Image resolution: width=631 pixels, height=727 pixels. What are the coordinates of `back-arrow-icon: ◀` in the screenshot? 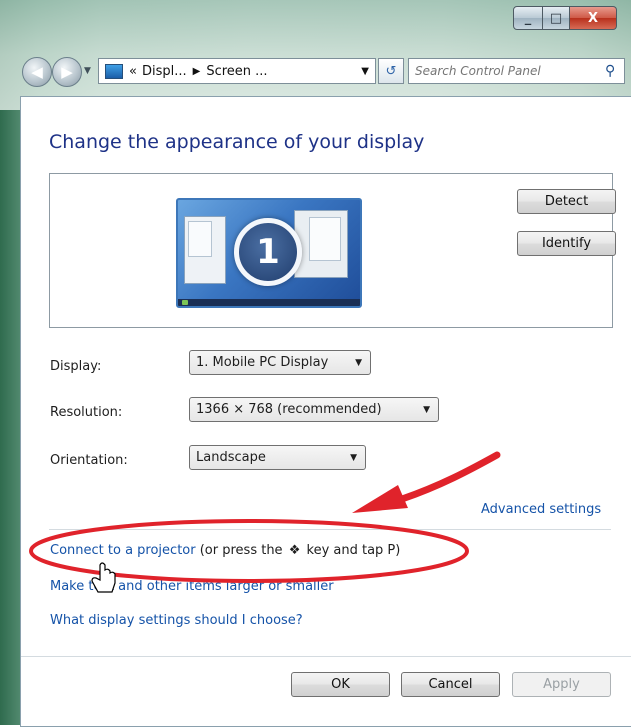 It's located at (37, 72).